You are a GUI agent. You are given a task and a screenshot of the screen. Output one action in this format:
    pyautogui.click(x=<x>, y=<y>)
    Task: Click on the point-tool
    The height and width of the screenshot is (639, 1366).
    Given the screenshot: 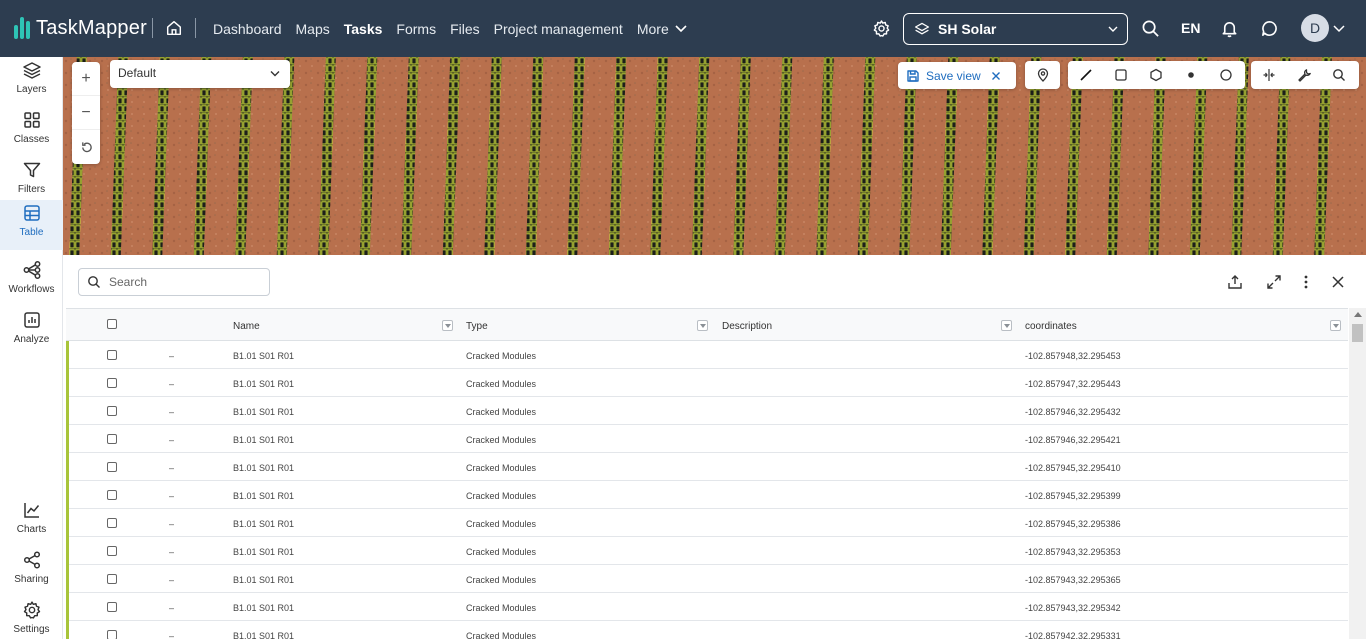 What is the action you would take?
    pyautogui.click(x=1190, y=75)
    